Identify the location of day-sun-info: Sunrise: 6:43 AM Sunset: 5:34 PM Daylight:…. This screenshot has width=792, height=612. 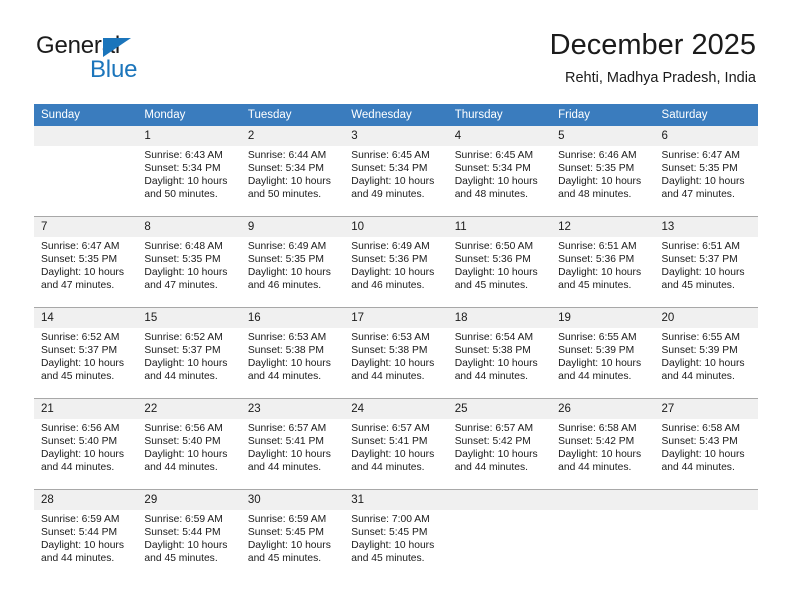
(188, 173).